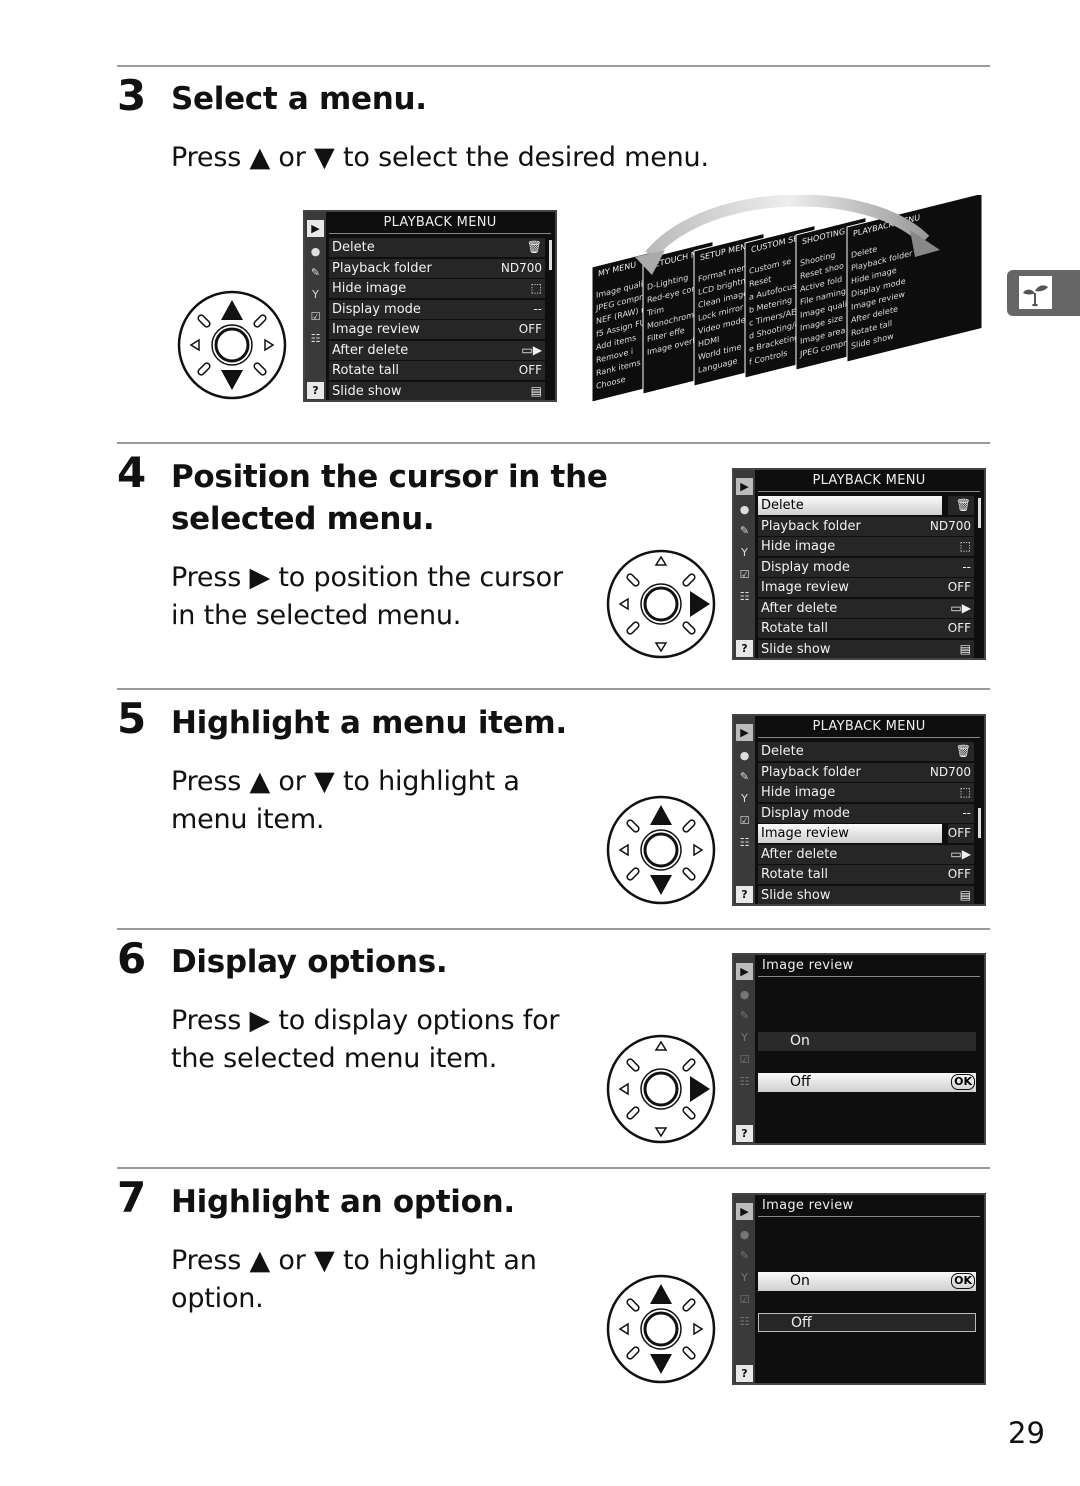 The height and width of the screenshot is (1486, 1080). What do you see at coordinates (132, 958) in the screenshot?
I see `step-number: 6` at bounding box center [132, 958].